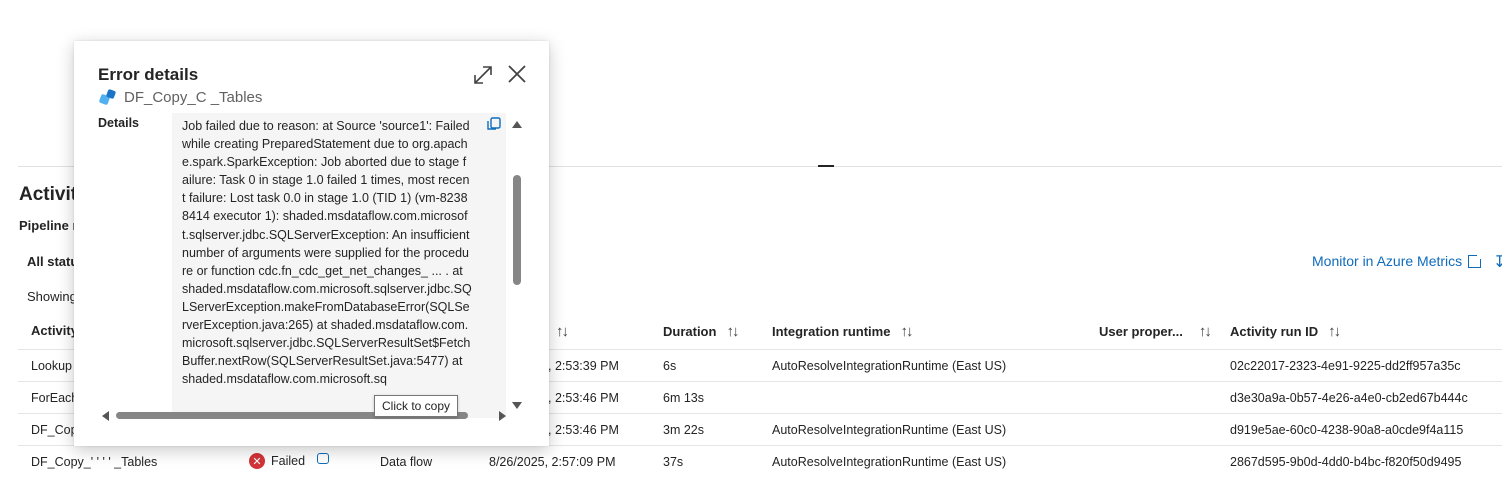  I want to click on details-label: Details, so click(118, 123).